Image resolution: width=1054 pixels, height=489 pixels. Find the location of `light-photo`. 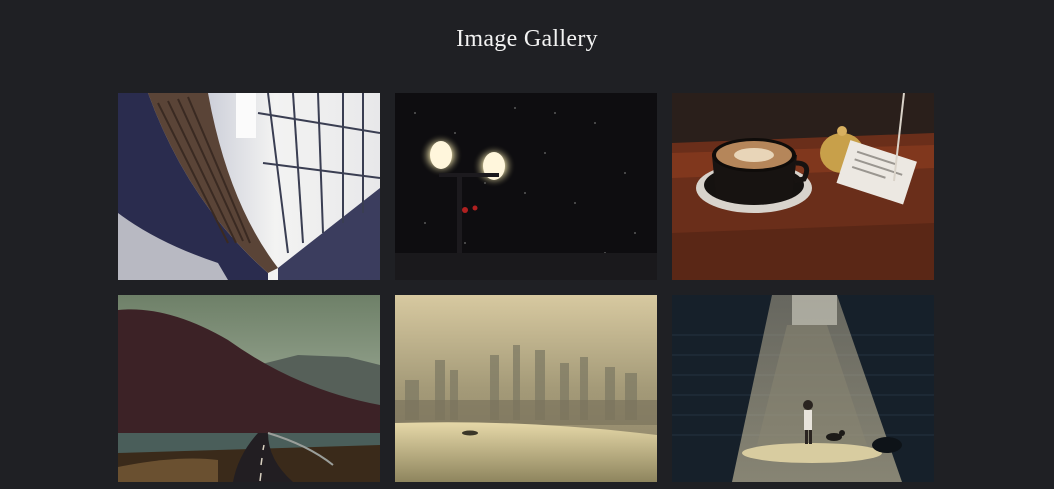

light-photo is located at coordinates (803, 388).